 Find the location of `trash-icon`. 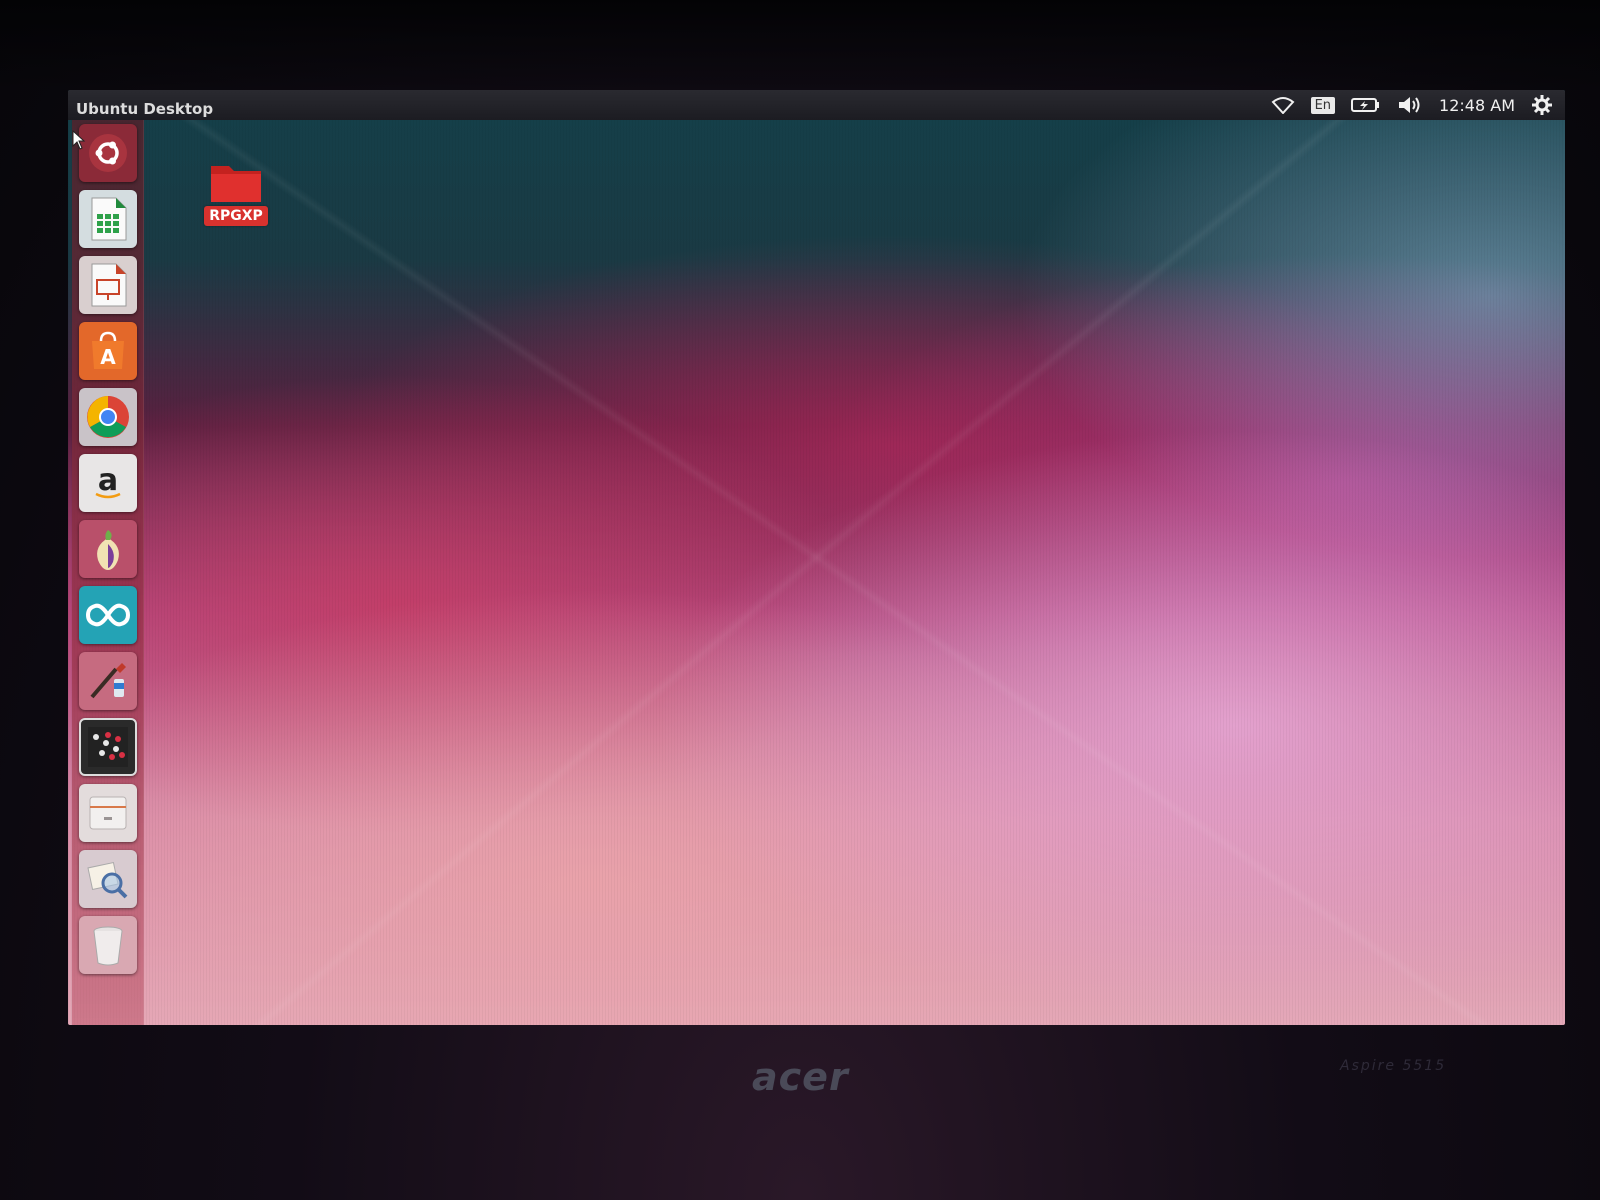

trash-icon is located at coordinates (108, 945).